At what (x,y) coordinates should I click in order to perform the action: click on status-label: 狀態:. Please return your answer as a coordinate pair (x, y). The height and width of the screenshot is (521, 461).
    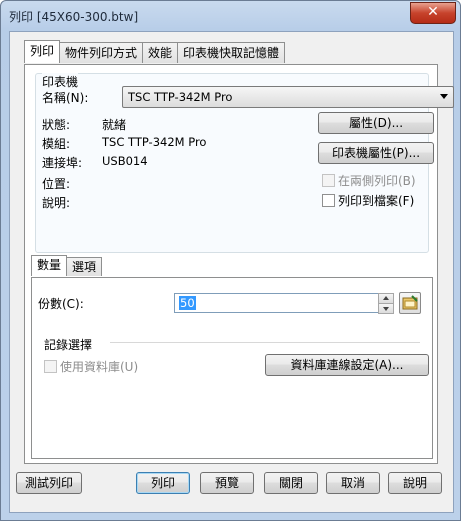
    Looking at the image, I should click on (56, 125).